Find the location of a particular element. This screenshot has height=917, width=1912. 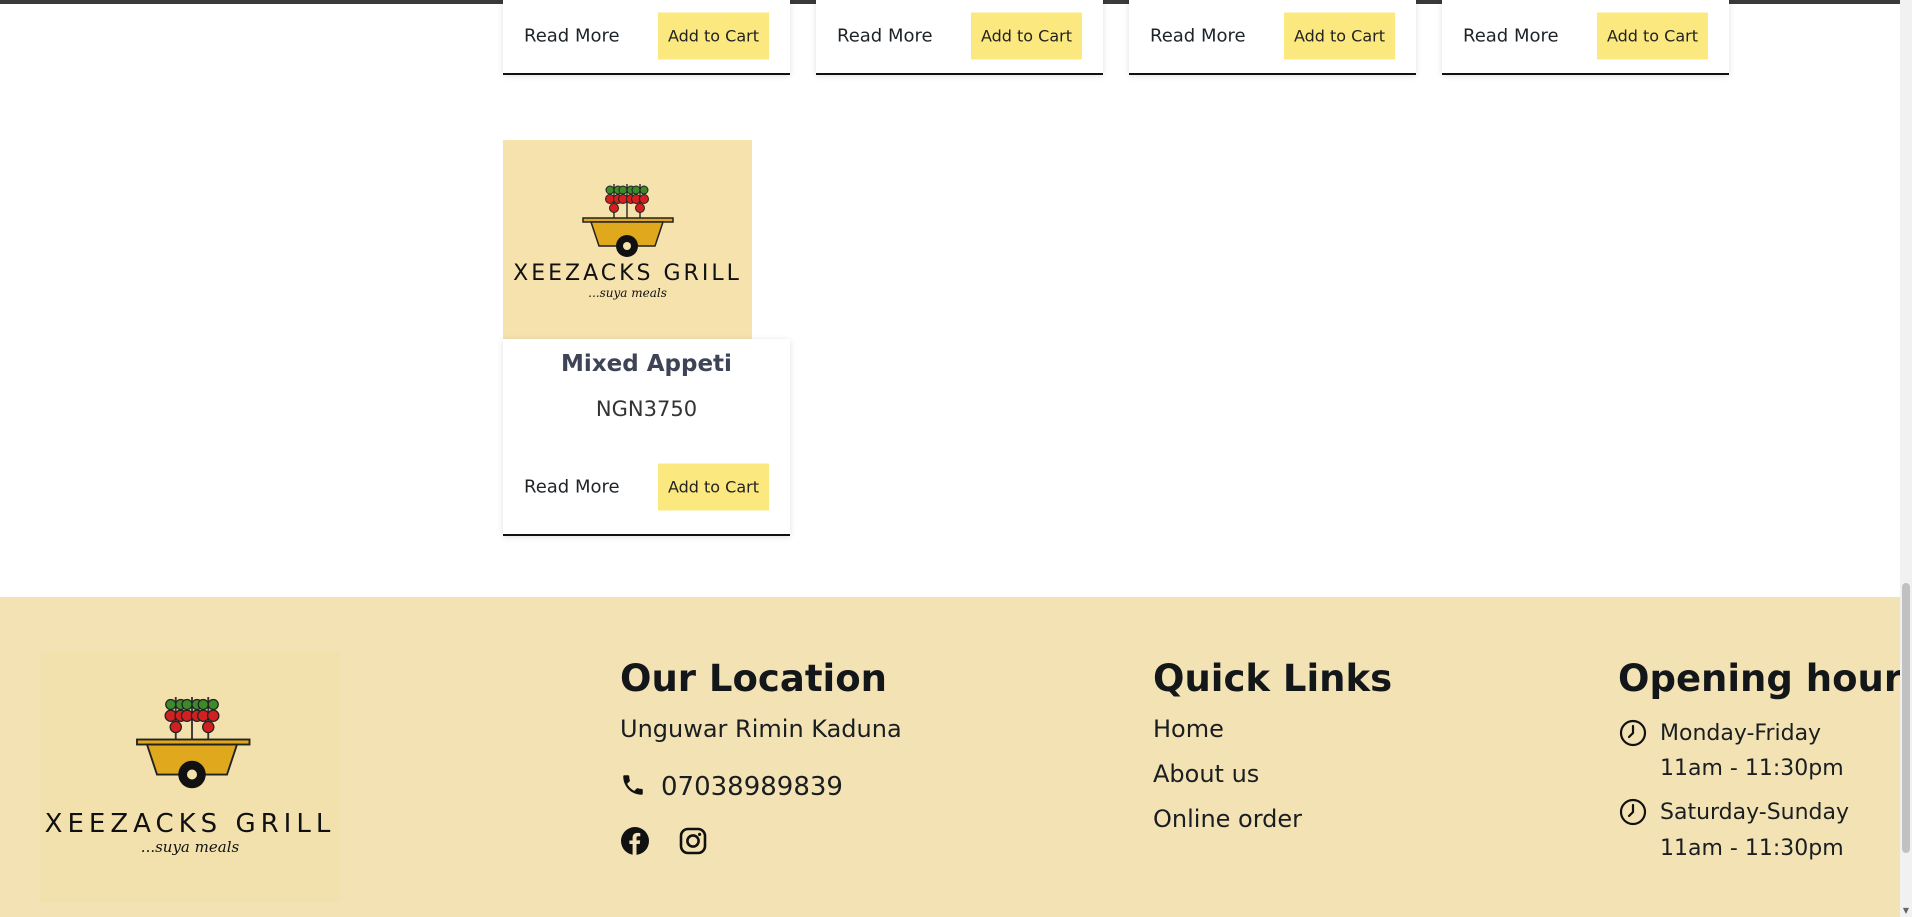

facebook-icon is located at coordinates (635, 843).